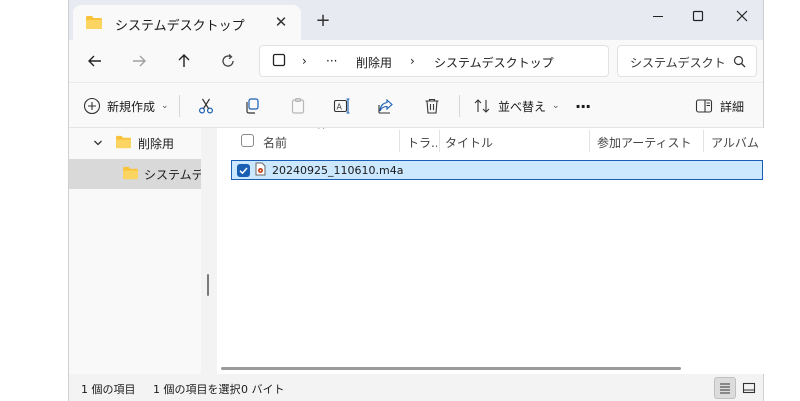  Describe the element at coordinates (92, 106) in the screenshot. I see `plus-circle-icon` at that location.